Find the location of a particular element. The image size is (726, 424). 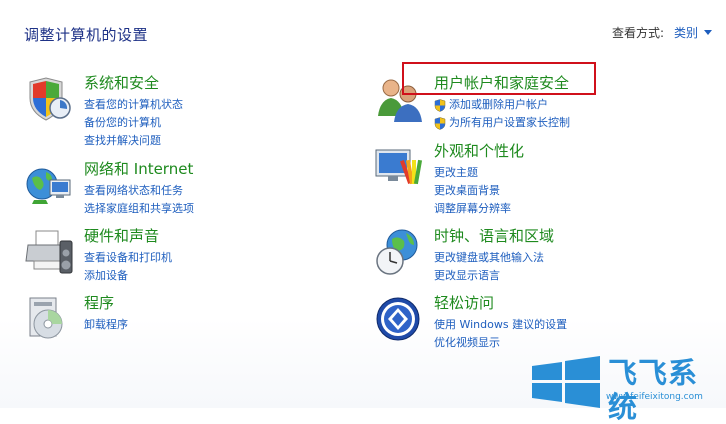

link-change-input-methods: 更改键盘或其他输入法 is located at coordinates (494, 258).